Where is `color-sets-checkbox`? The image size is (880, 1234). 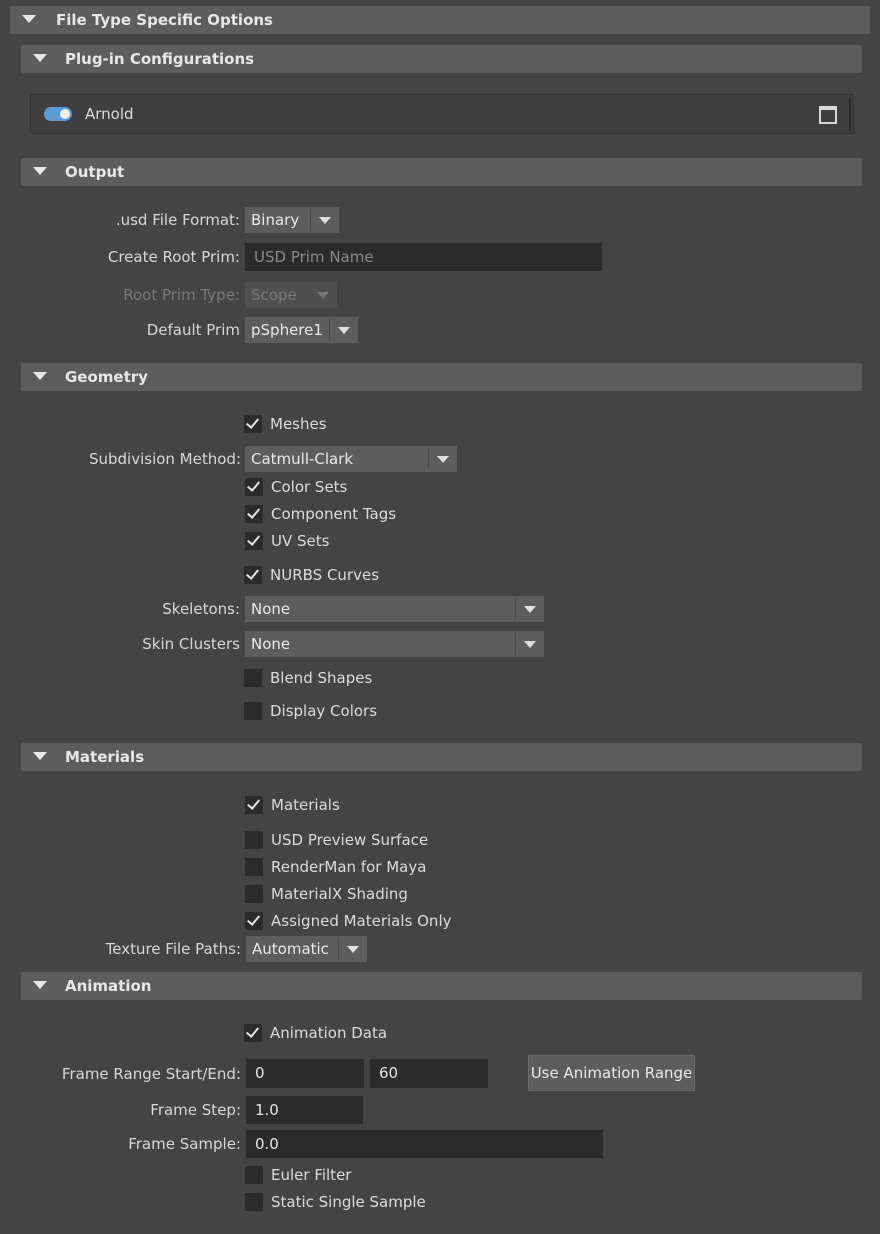 color-sets-checkbox is located at coordinates (254, 487).